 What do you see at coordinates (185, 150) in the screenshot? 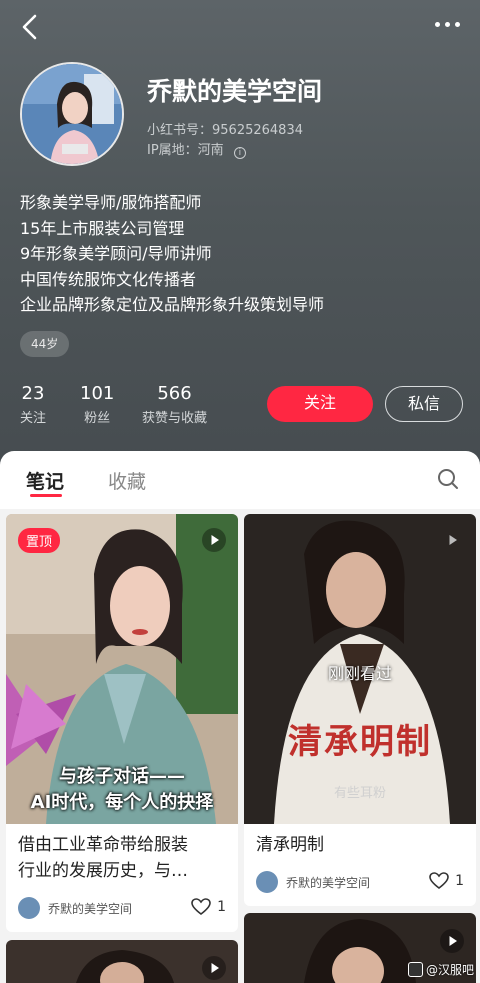
I see `ip-location-text: IP属地：河南` at bounding box center [185, 150].